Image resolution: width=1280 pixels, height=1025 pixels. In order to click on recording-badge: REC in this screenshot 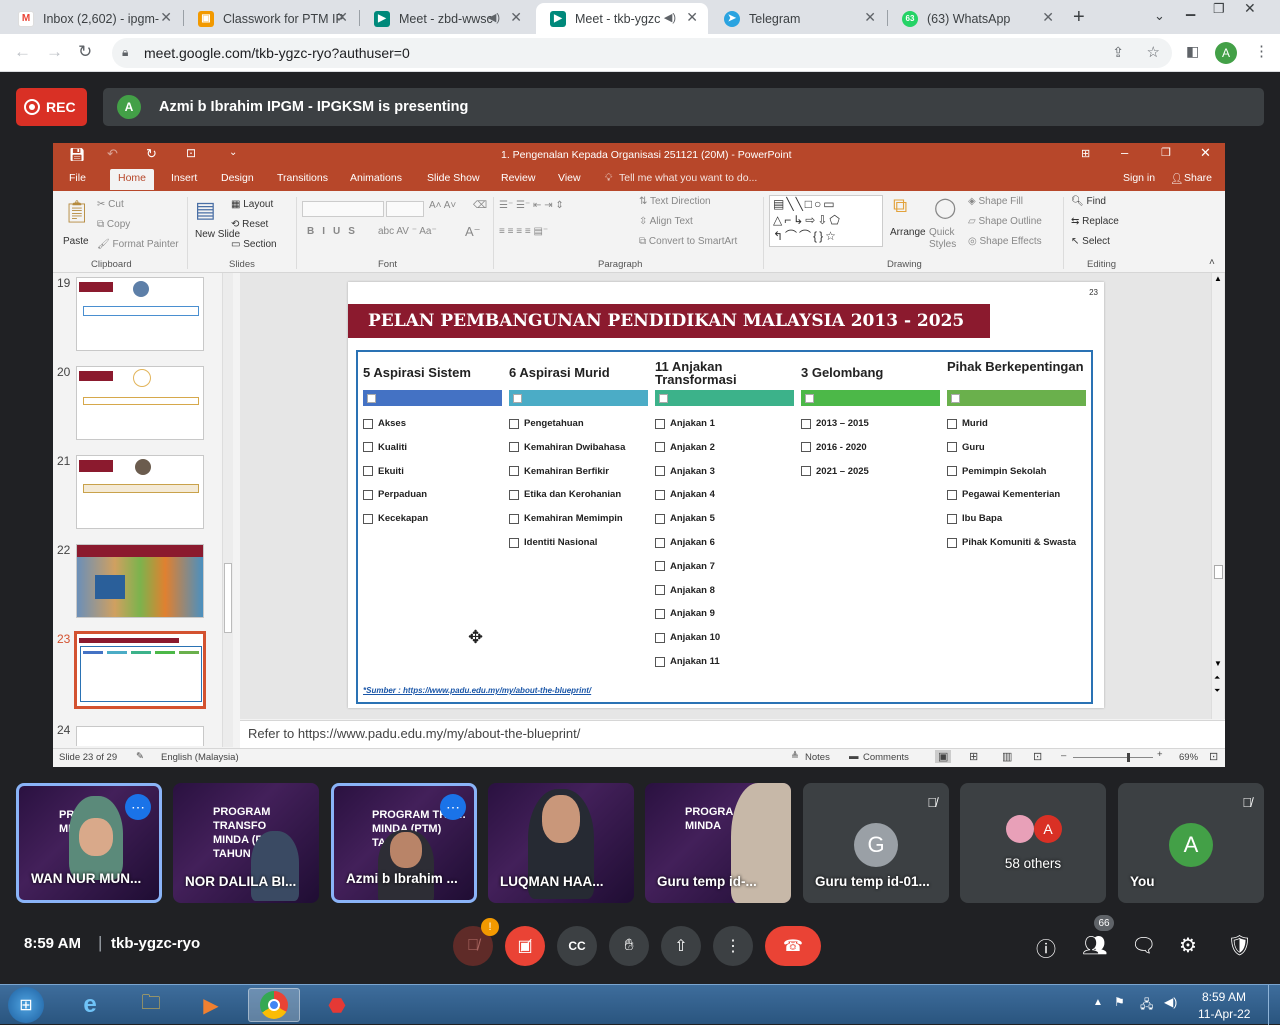, I will do `click(51, 107)`.